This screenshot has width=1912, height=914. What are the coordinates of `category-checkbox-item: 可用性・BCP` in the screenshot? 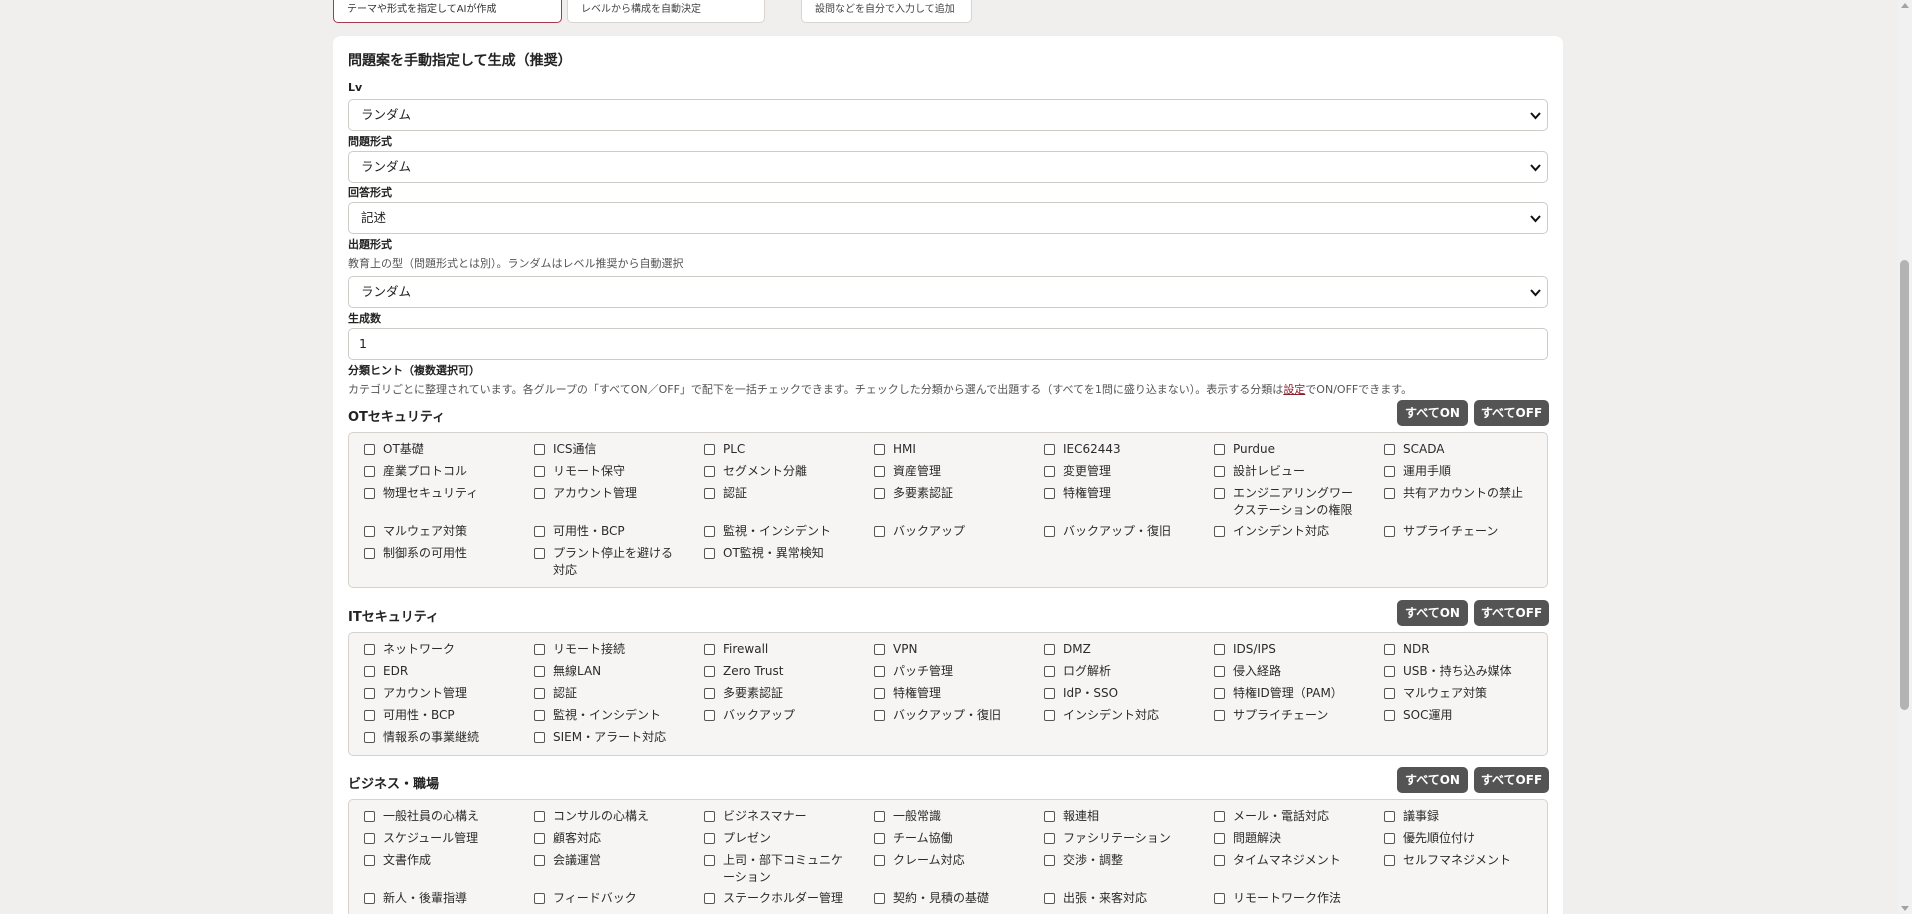 It's located at (439, 715).